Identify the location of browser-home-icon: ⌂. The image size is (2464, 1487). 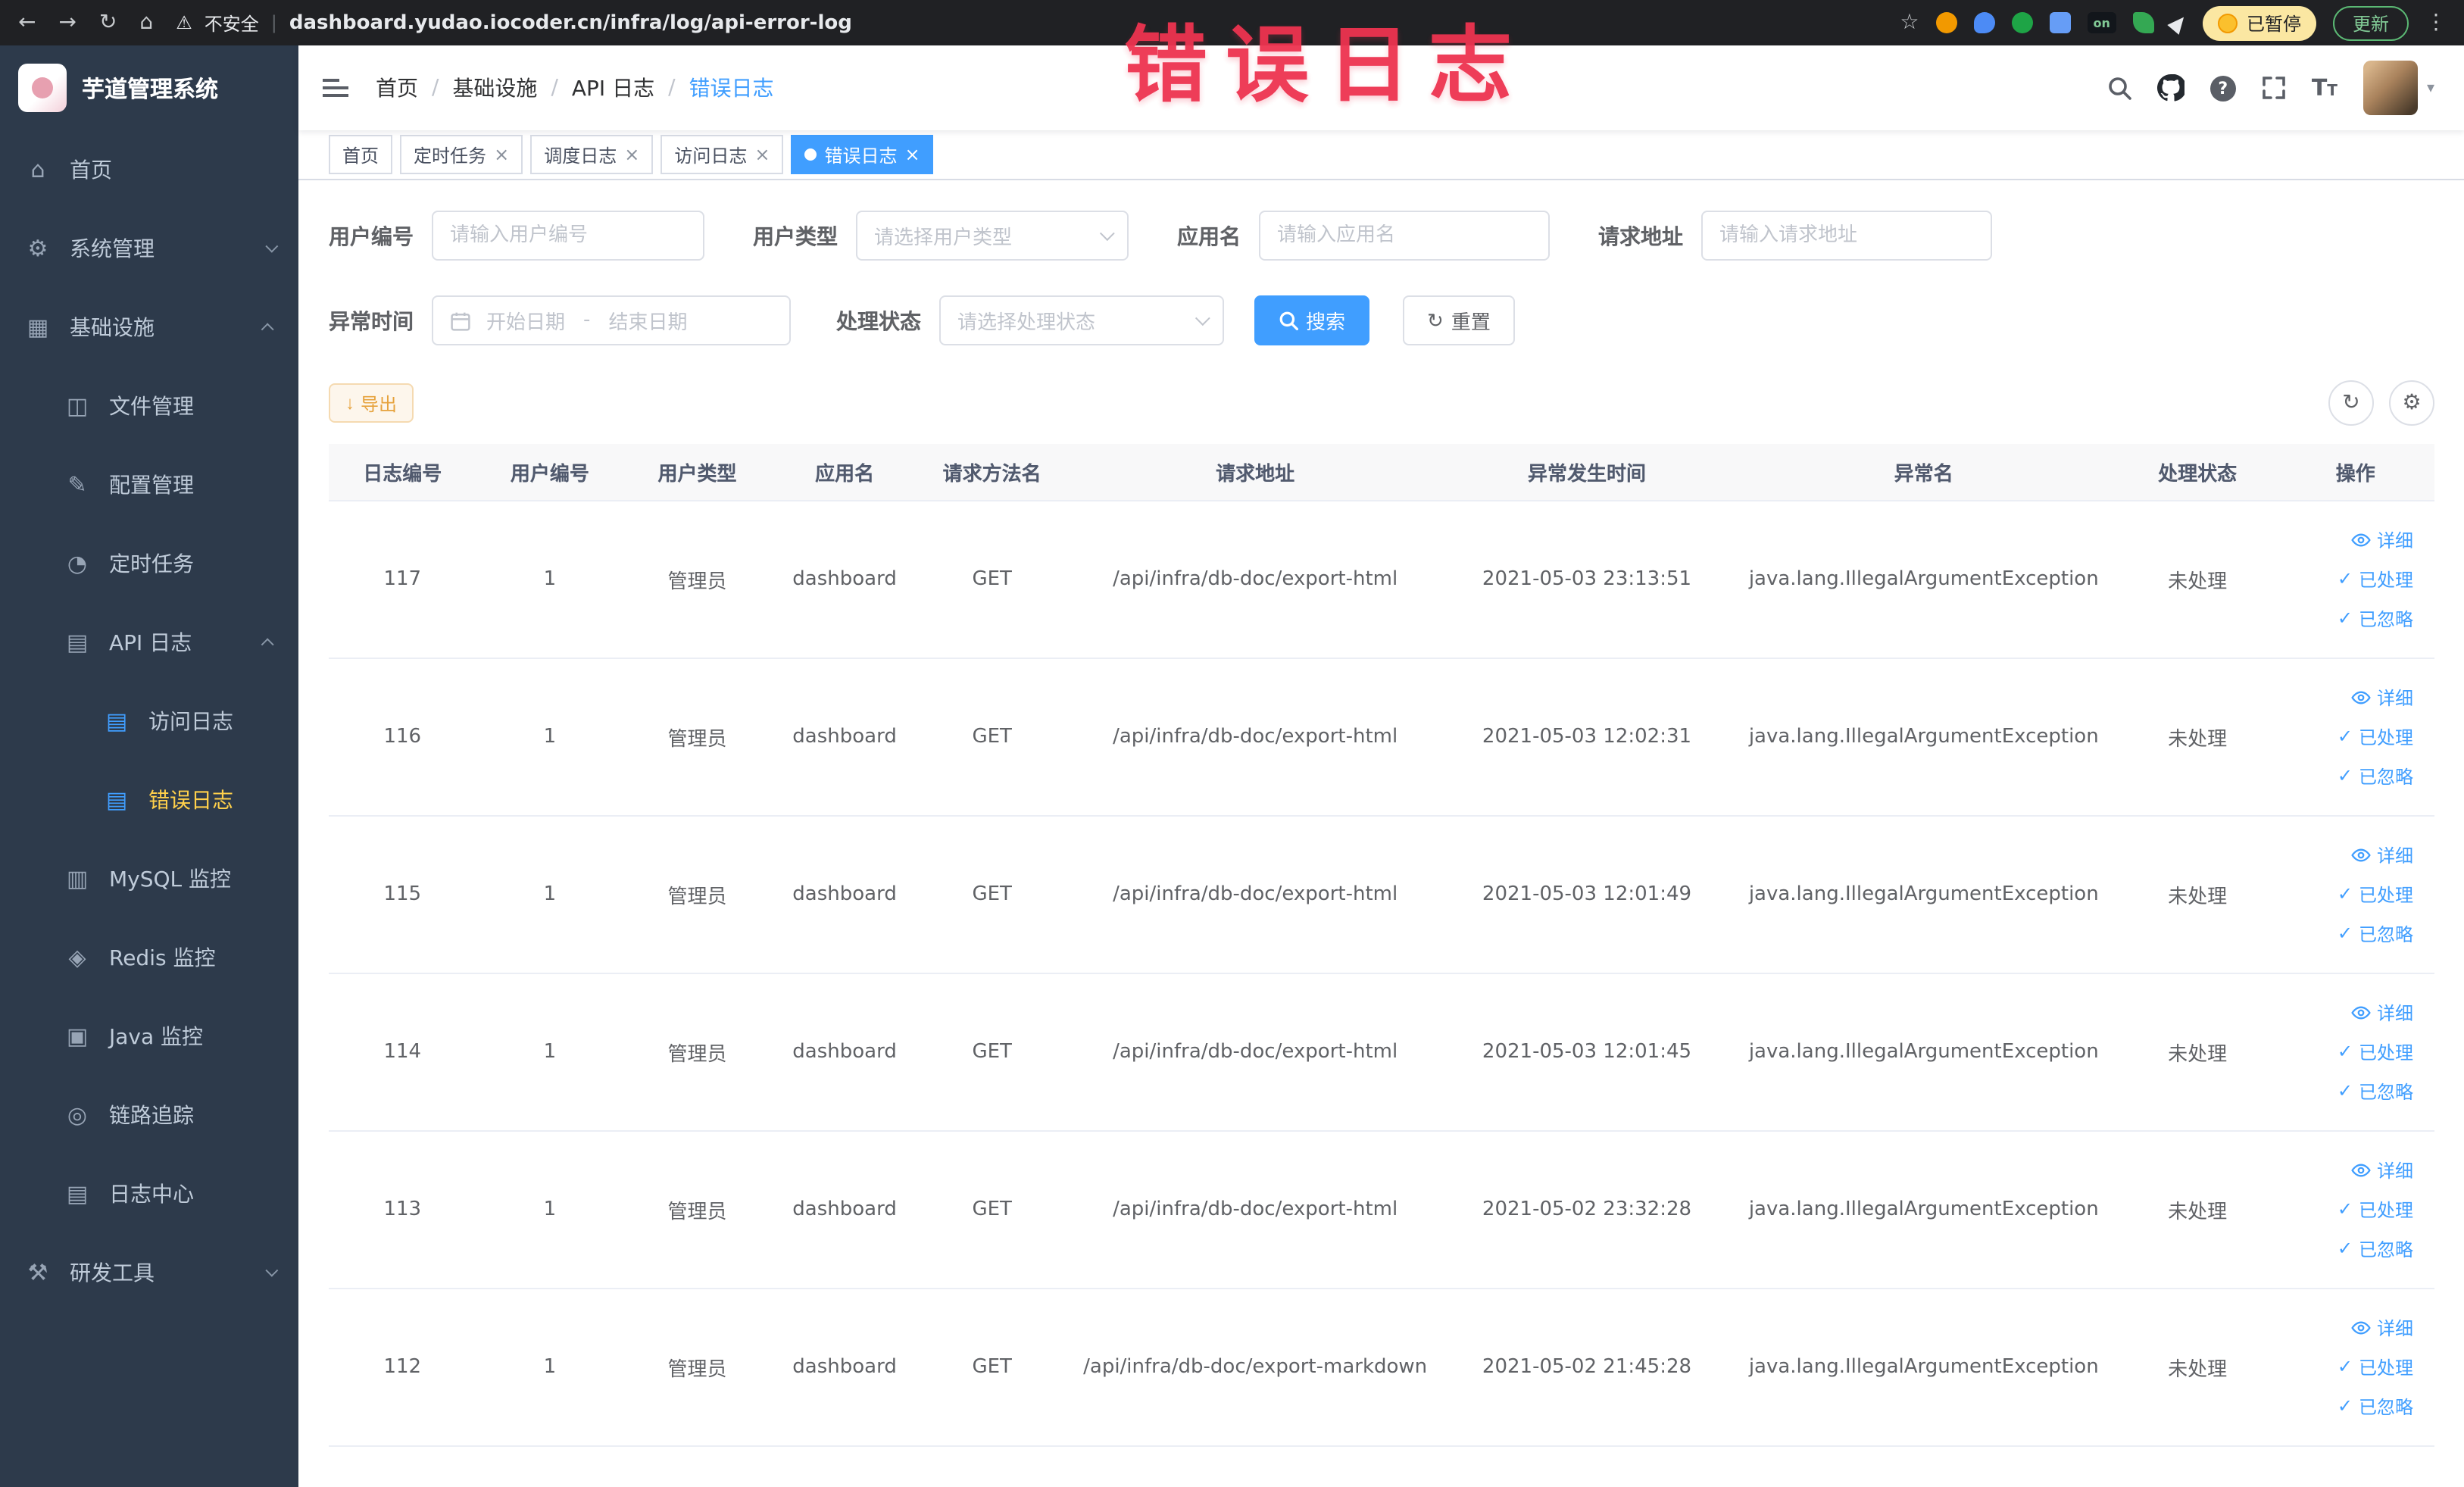
(146, 22).